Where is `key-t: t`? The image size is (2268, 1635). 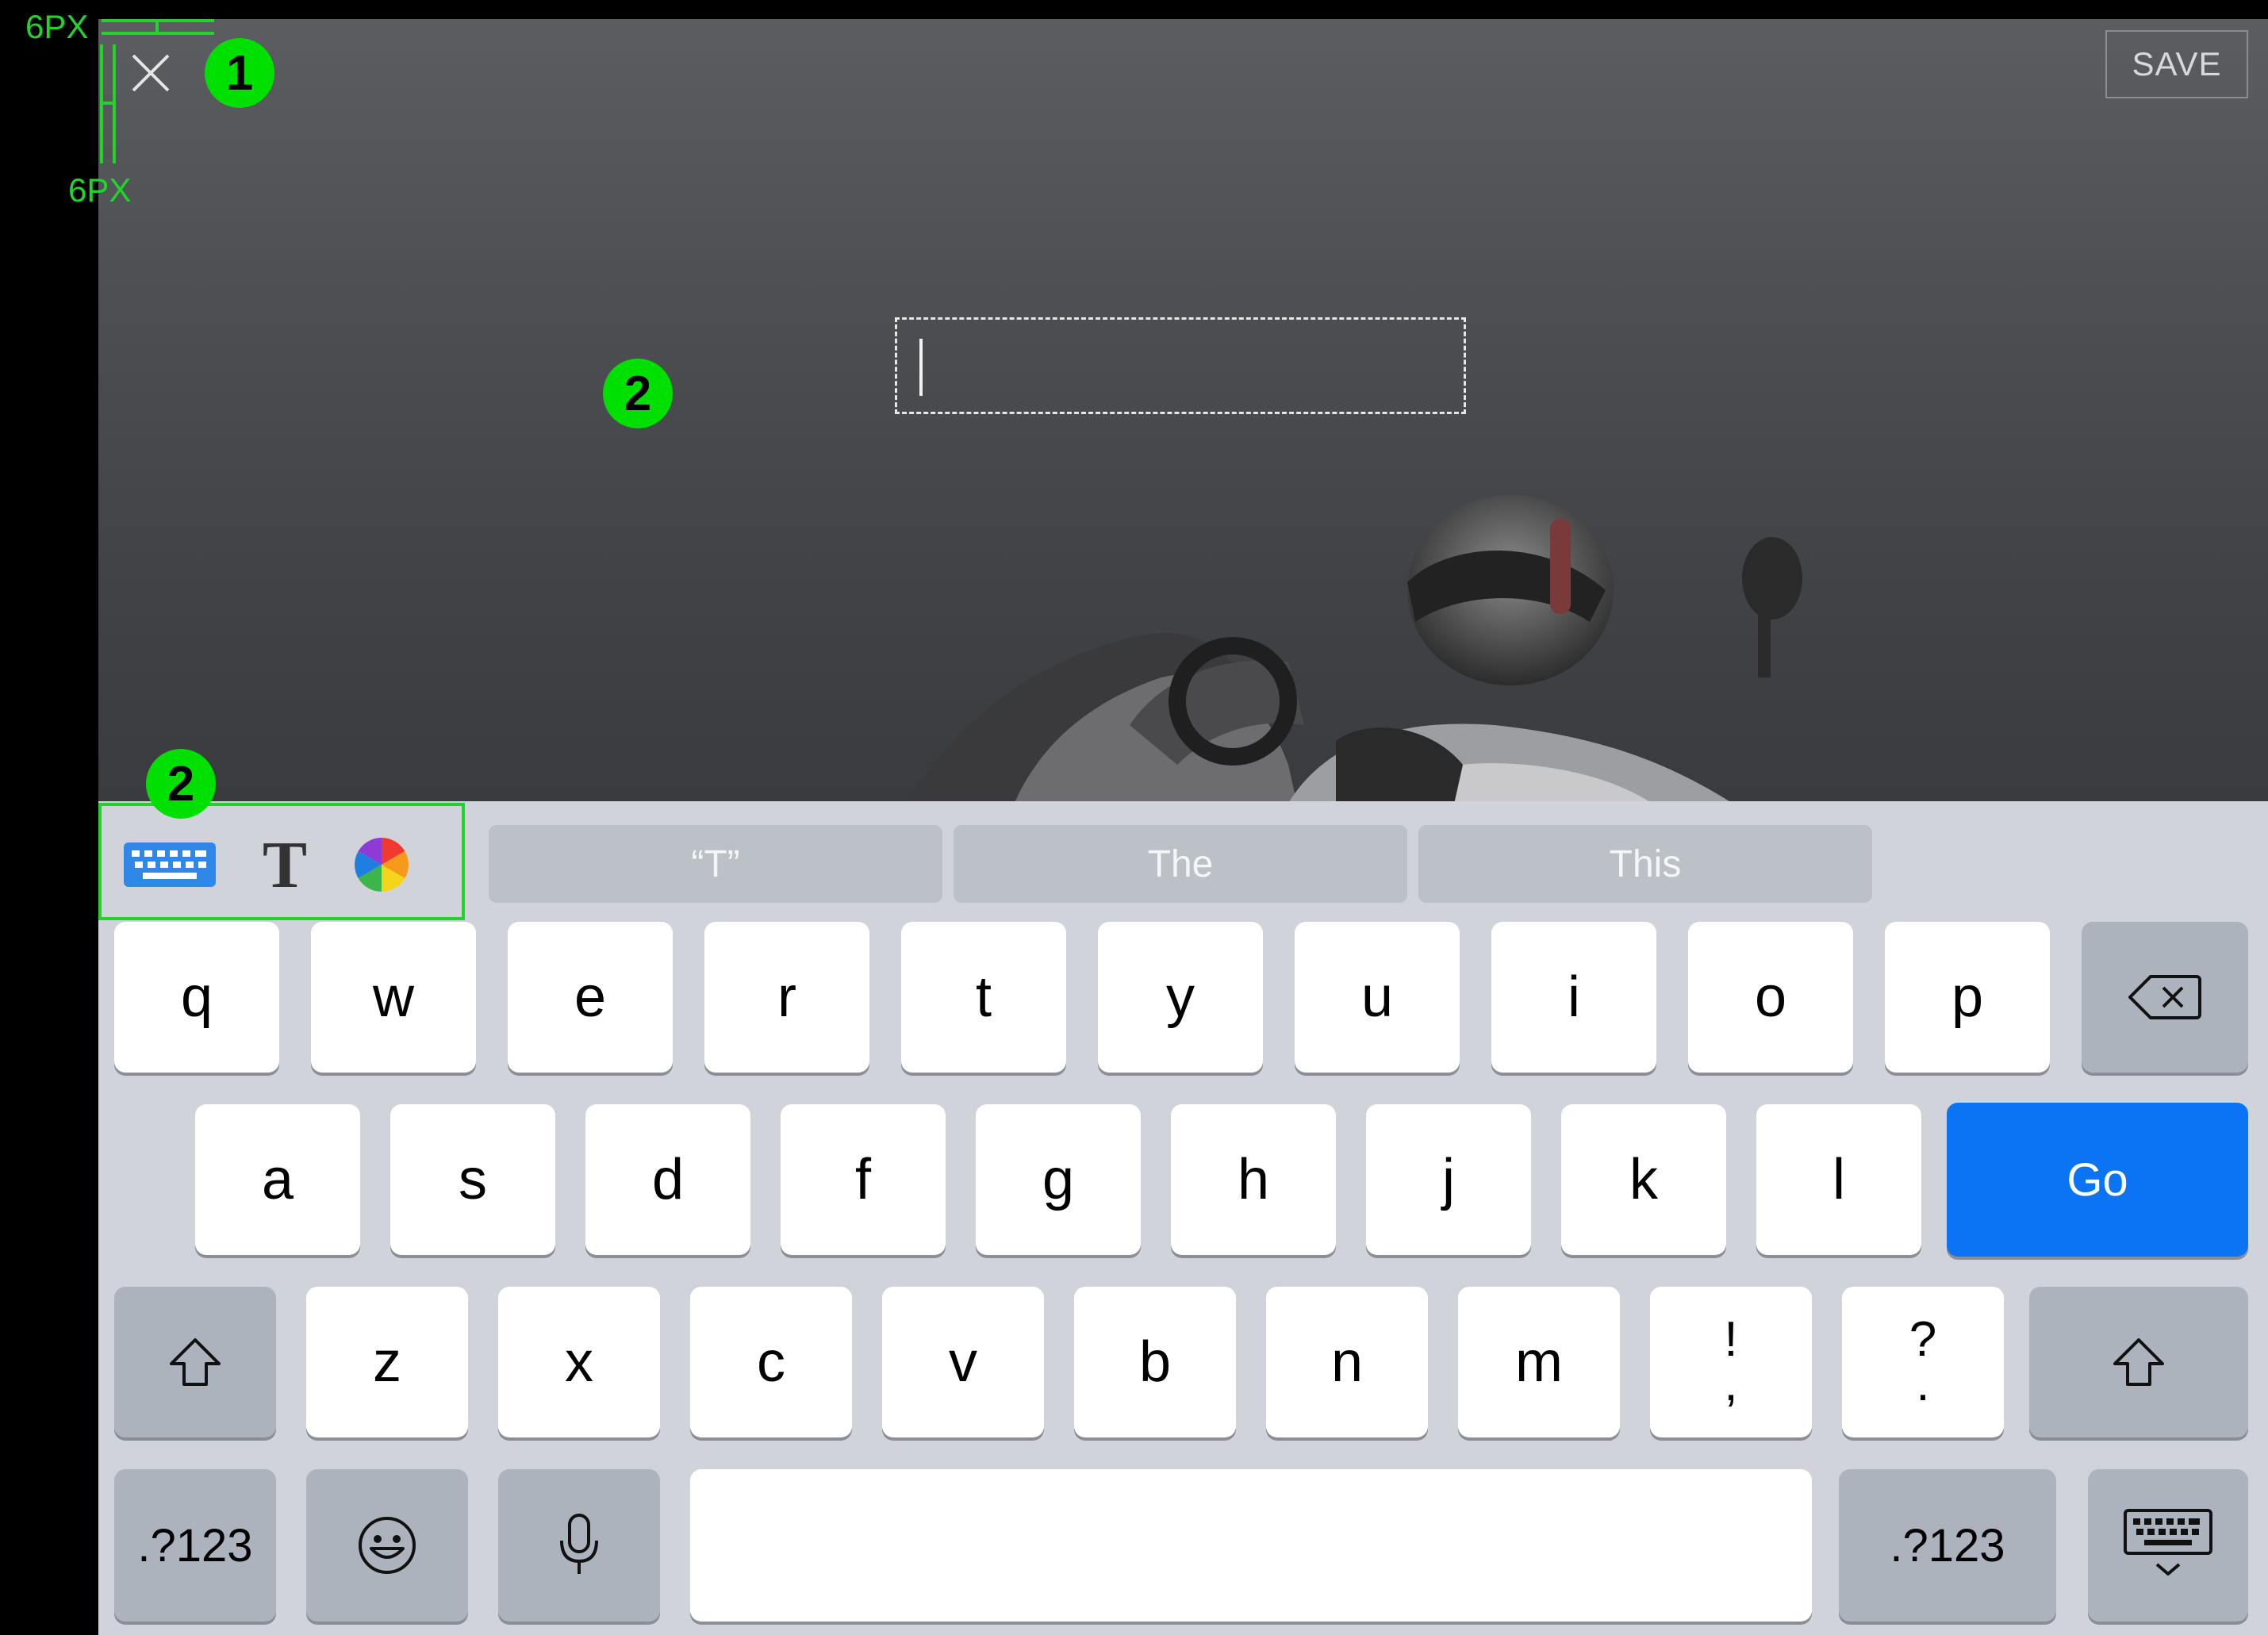 key-t: t is located at coordinates (984, 997).